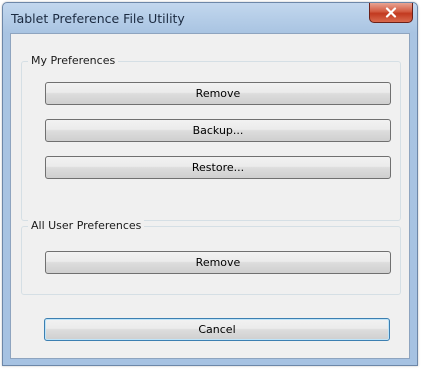  What do you see at coordinates (218, 262) in the screenshot?
I see `all-users-remove-button: Remove` at bounding box center [218, 262].